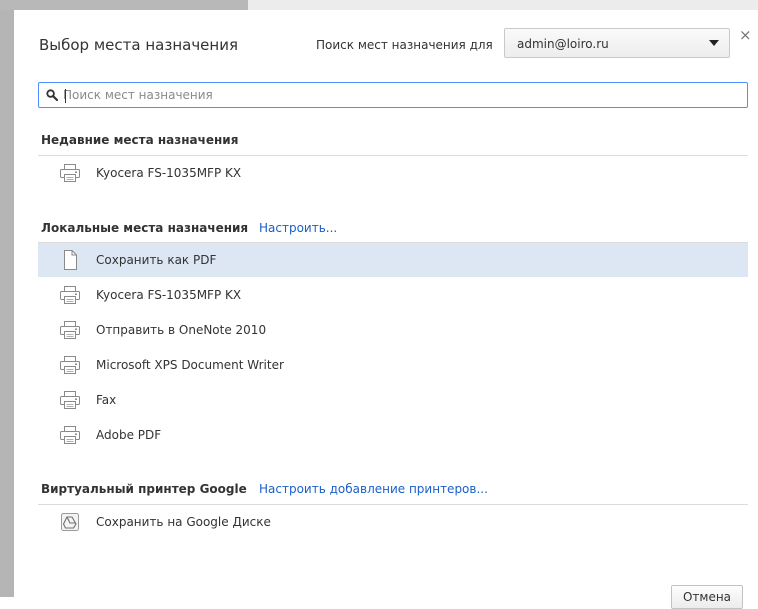 The width and height of the screenshot is (758, 609). Describe the element at coordinates (393, 365) in the screenshot. I see `destination-item: Microsoft XPS Document Writer` at that location.